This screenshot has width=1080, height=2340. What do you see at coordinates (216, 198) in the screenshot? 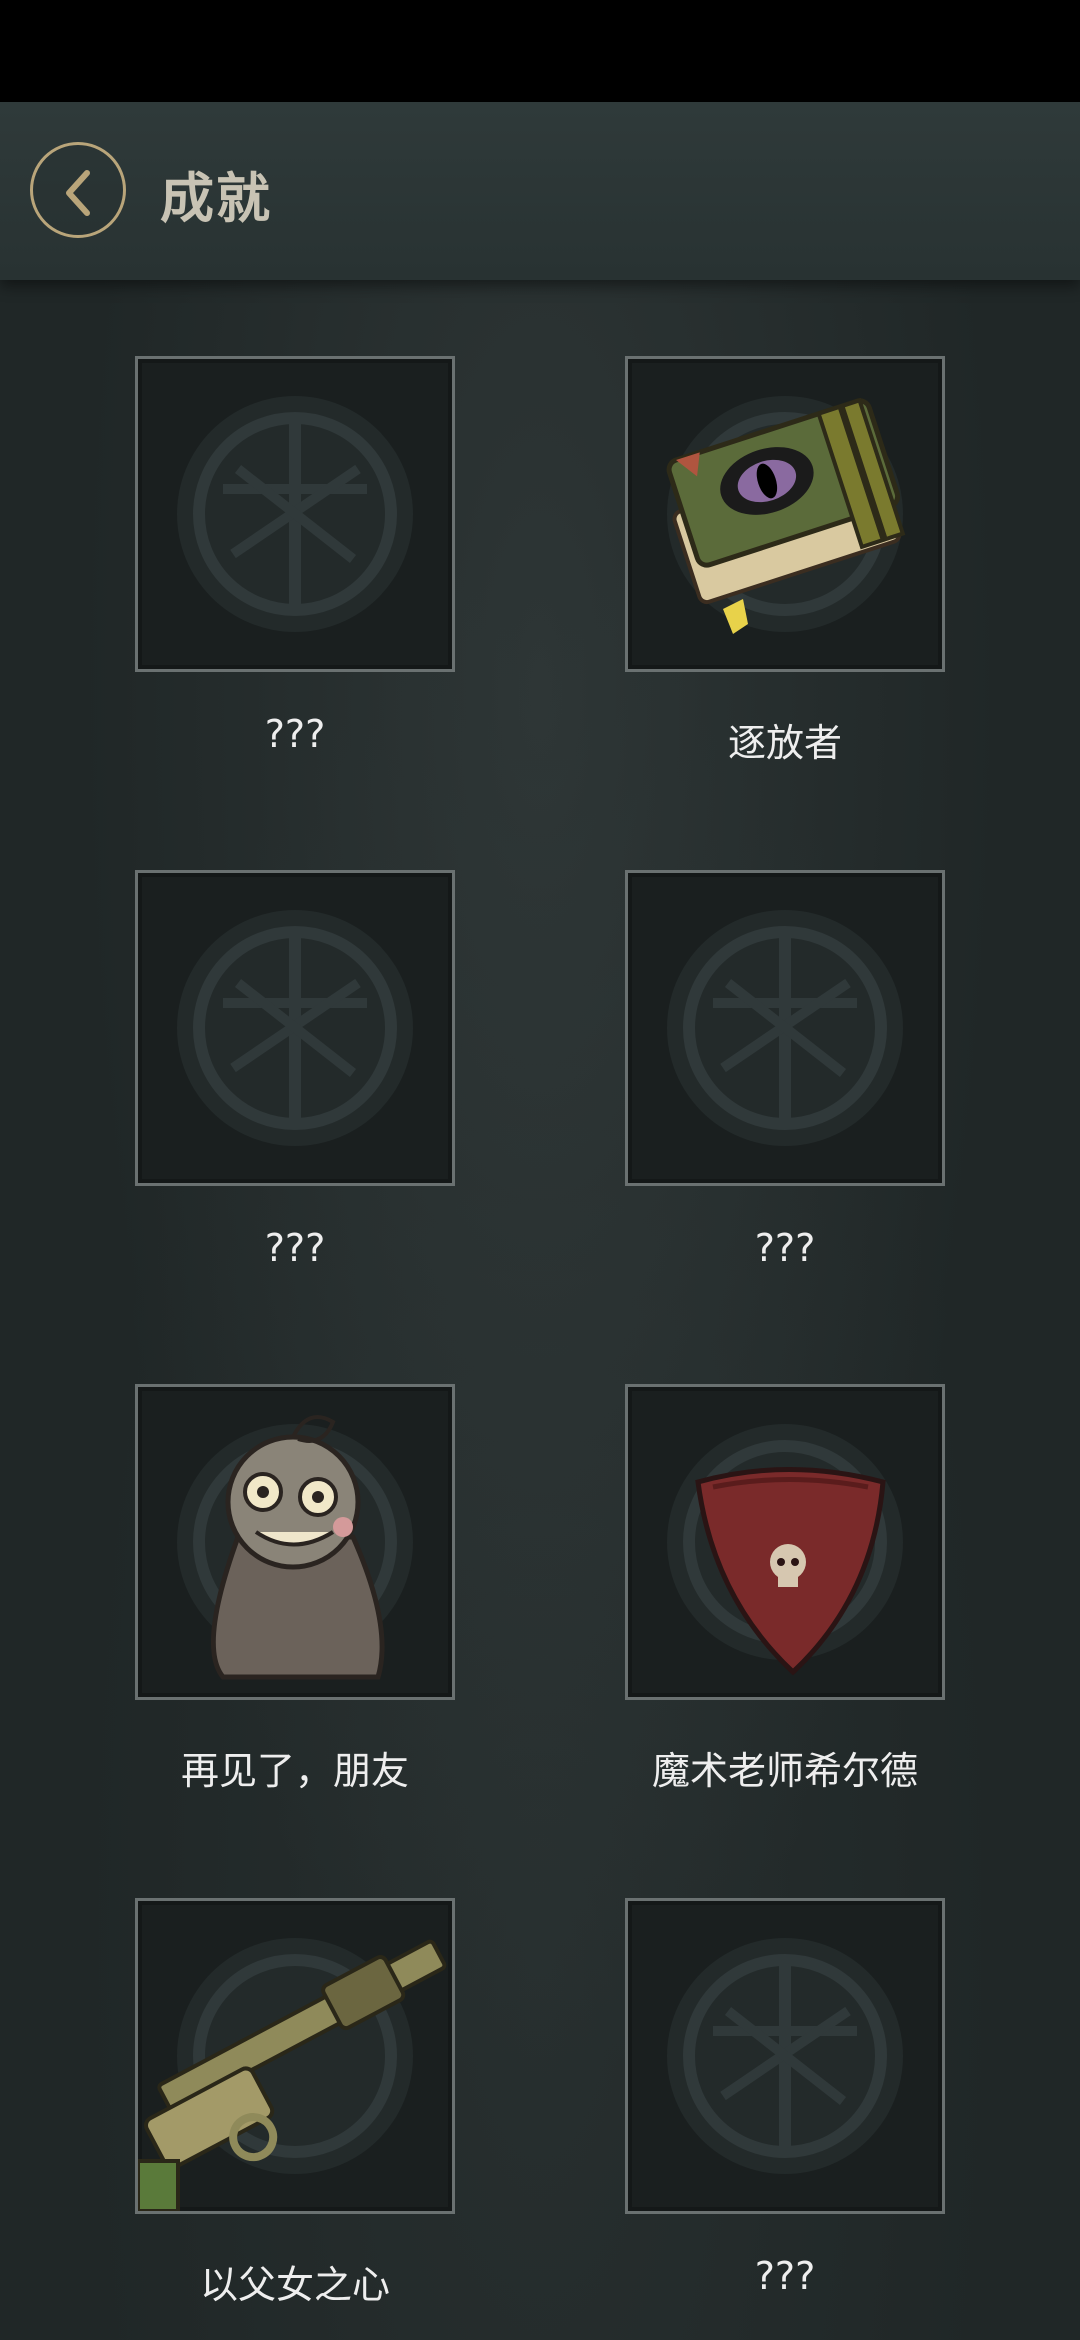
I see `page-title: 成就` at bounding box center [216, 198].